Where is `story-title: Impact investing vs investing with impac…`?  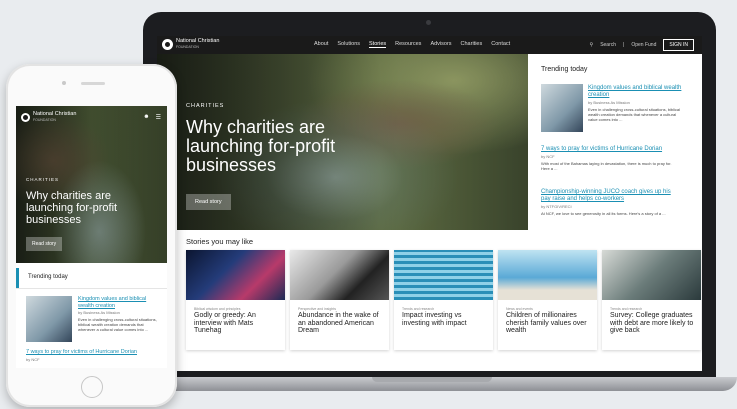
story-title: Impact investing vs investing with impac… is located at coordinates (445, 319).